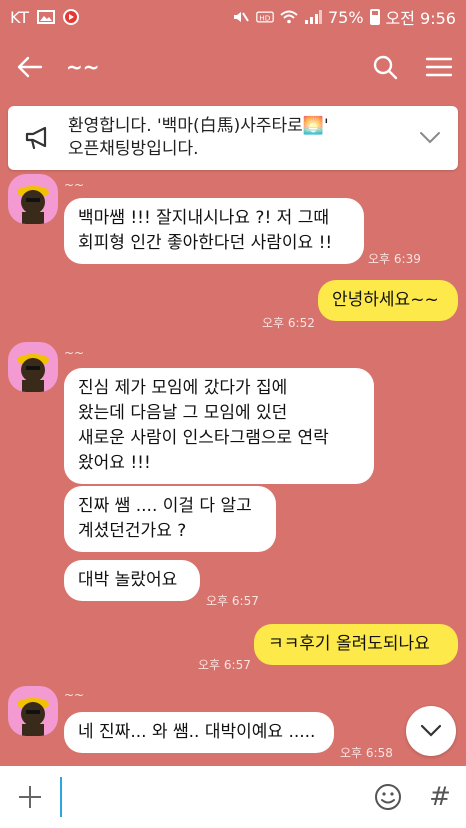 This screenshot has width=466, height=828. Describe the element at coordinates (198, 126) in the screenshot. I see `notice-text-line1: 환영합니다. '백마(白馬)사주타로🌅'` at that location.